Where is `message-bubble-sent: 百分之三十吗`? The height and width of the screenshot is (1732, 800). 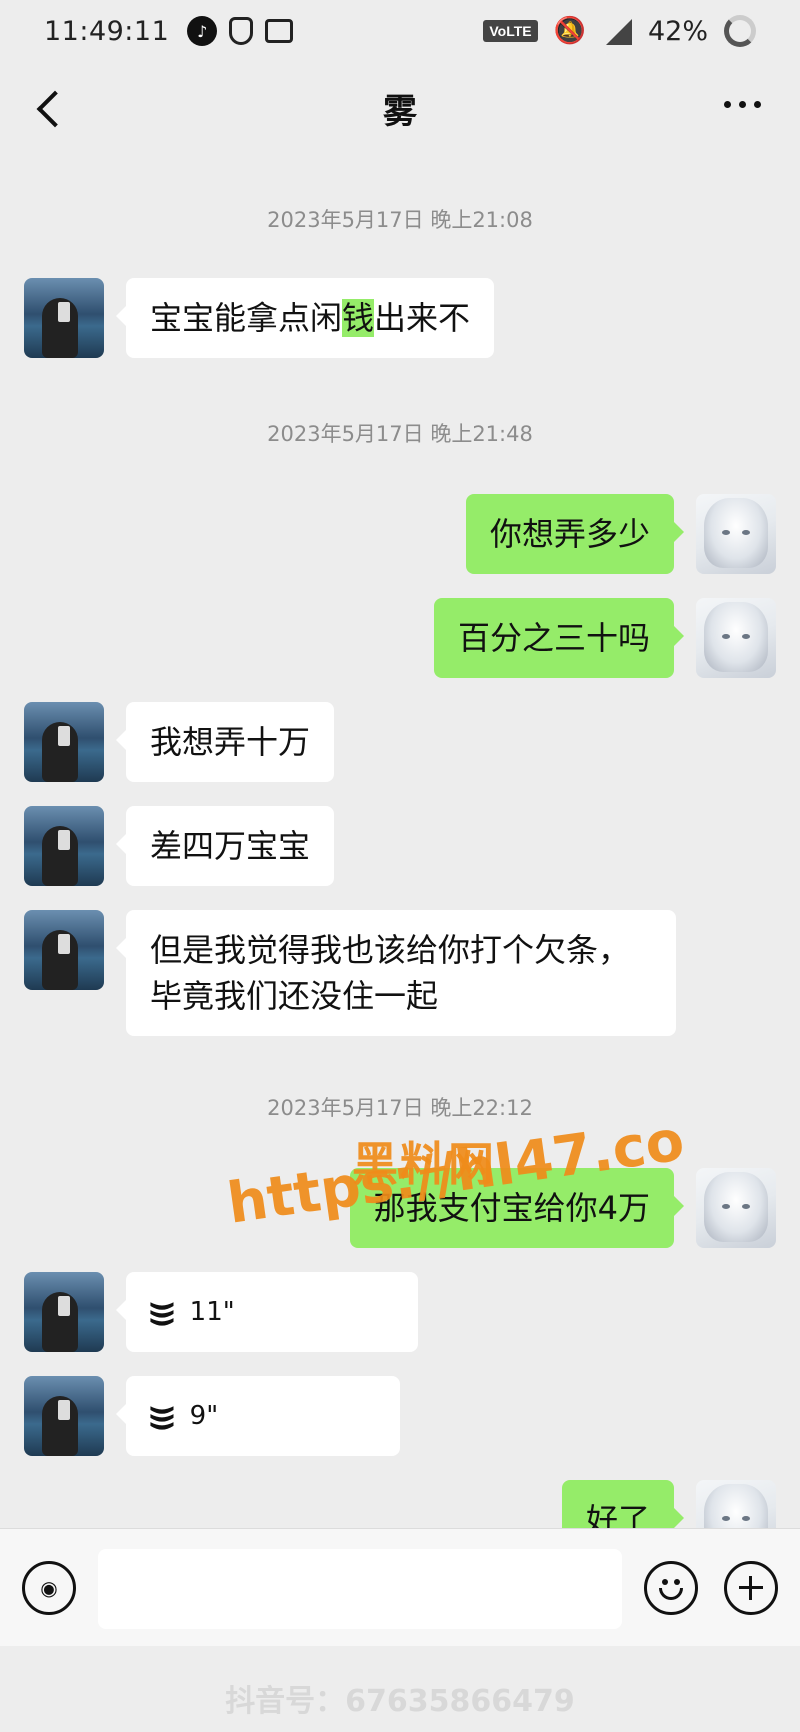
message-bubble-sent: 百分之三十吗 is located at coordinates (559, 638).